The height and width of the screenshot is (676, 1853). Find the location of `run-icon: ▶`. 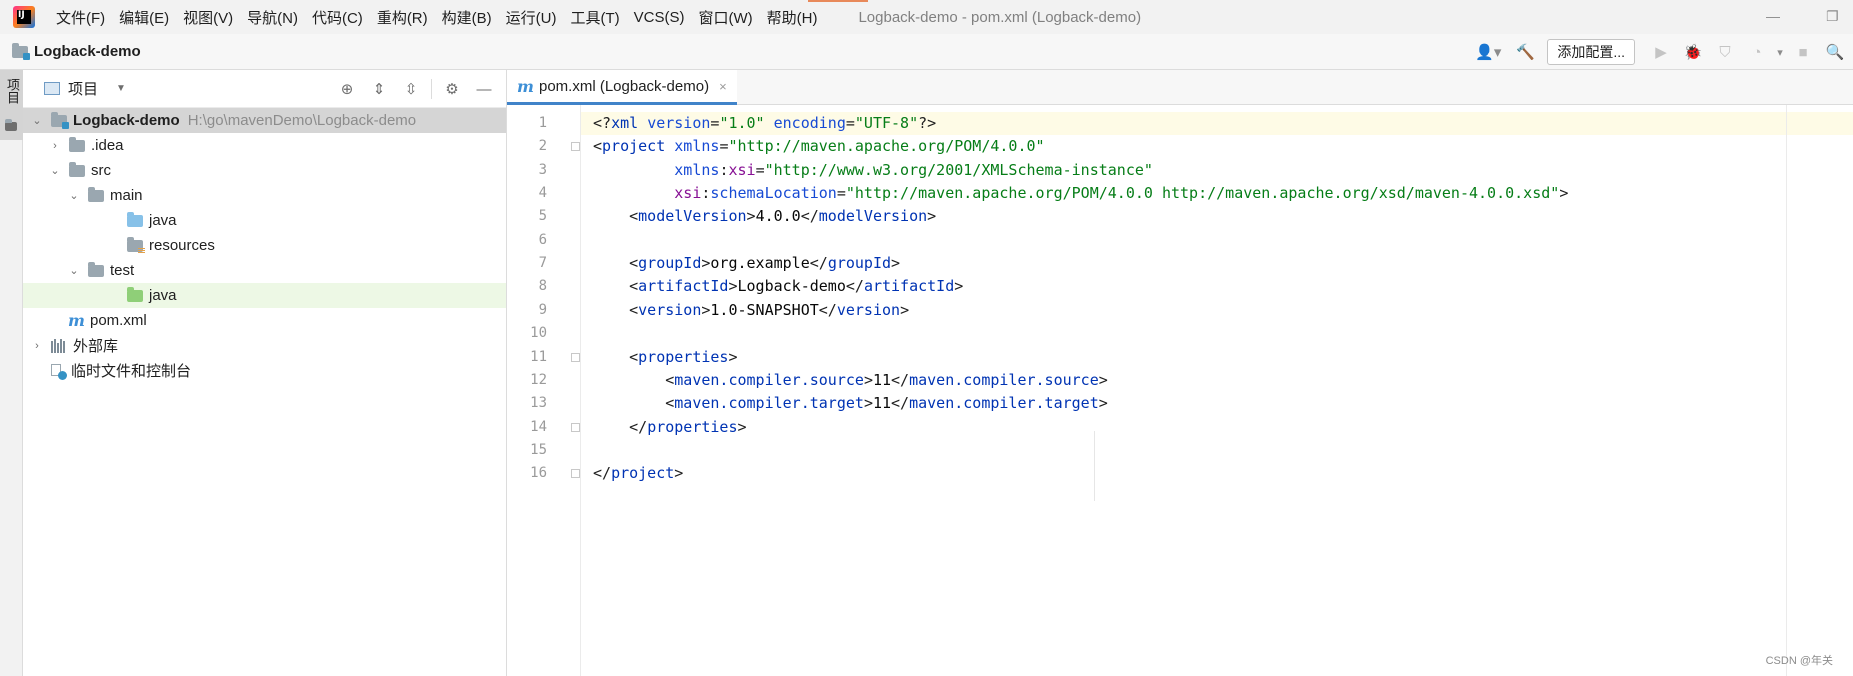

run-icon: ▶ is located at coordinates (1661, 52).